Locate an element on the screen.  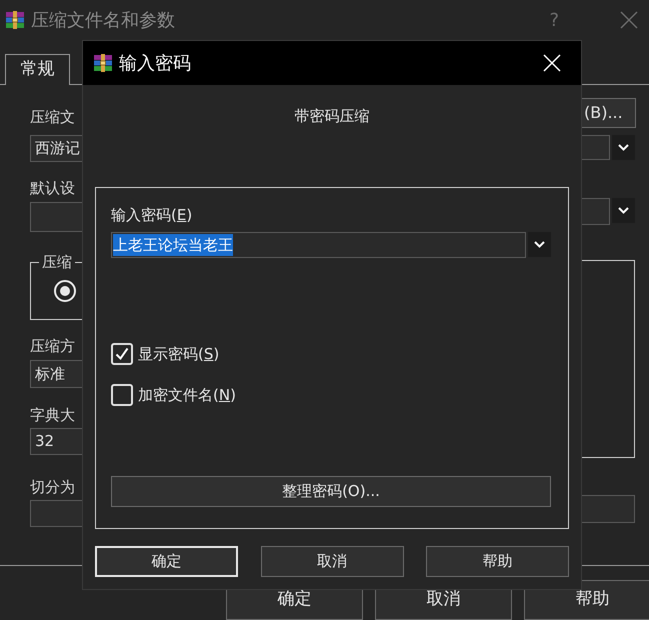
profile-field is located at coordinates (56, 217).